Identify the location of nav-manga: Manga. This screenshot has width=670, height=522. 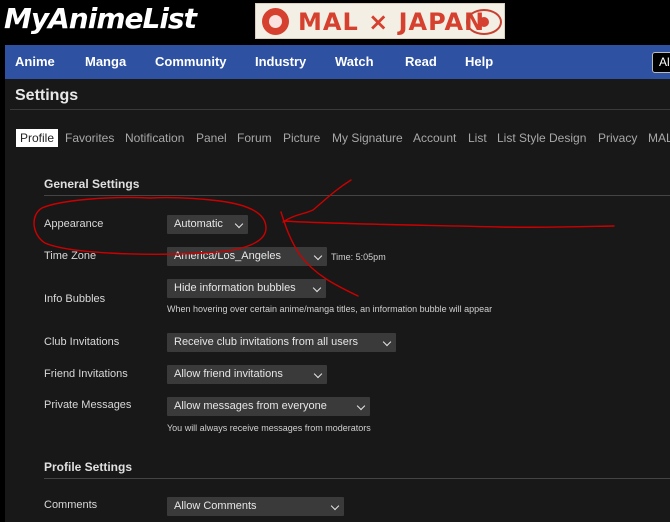
(105, 62).